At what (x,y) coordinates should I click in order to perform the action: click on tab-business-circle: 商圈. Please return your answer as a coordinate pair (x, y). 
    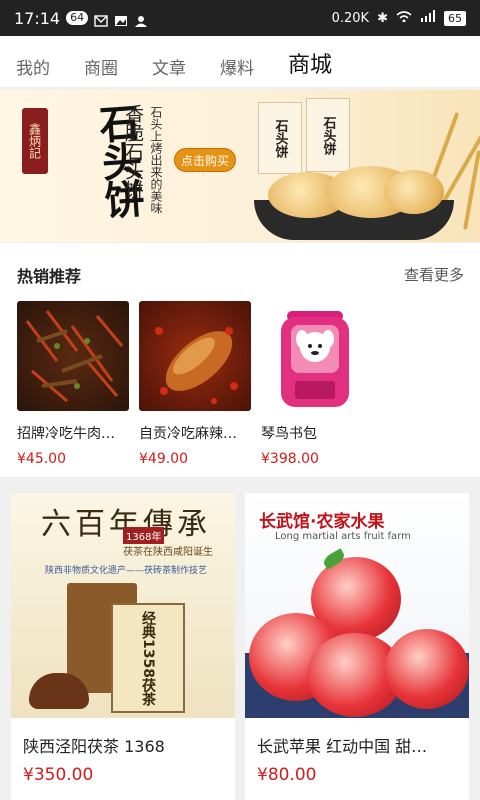
    Looking at the image, I should click on (101, 66).